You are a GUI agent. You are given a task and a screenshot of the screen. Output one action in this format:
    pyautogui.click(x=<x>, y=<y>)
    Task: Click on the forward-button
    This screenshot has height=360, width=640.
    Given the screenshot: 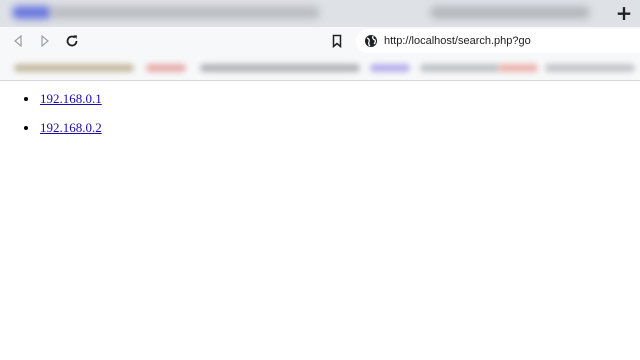 What is the action you would take?
    pyautogui.click(x=45, y=41)
    